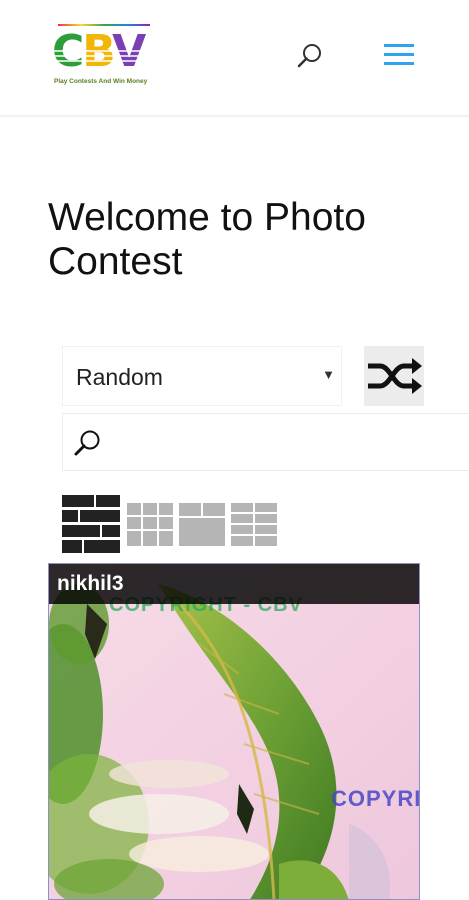 The height and width of the screenshot is (900, 469). Describe the element at coordinates (289, 443) in the screenshot. I see `photo-search-input` at that location.